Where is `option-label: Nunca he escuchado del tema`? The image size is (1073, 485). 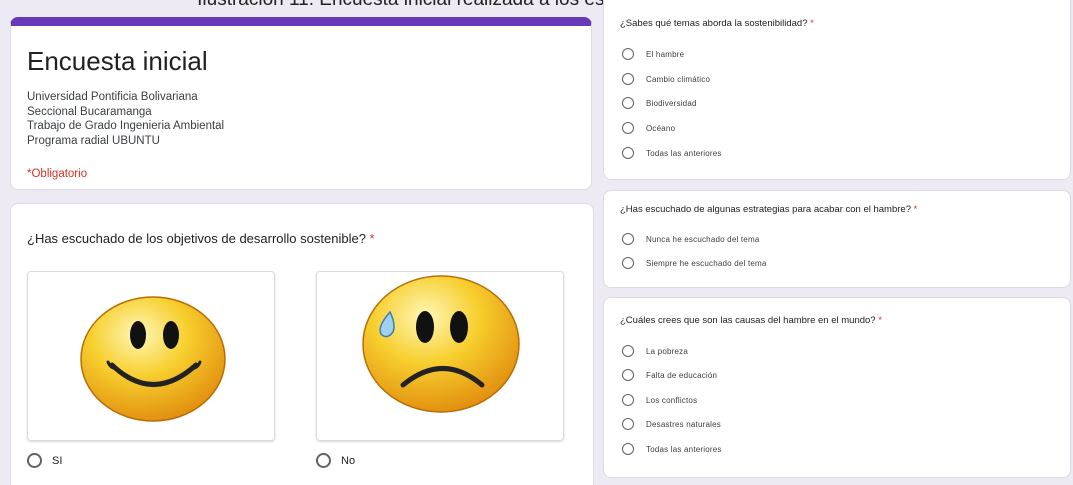 option-label: Nunca he escuchado del tema is located at coordinates (703, 239).